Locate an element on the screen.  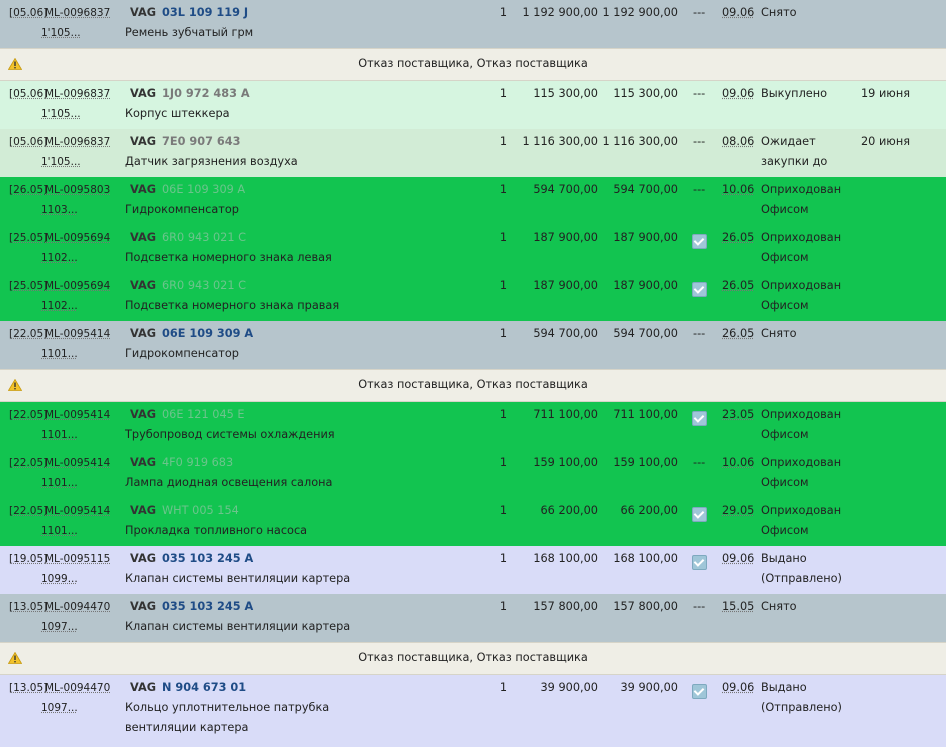
part-name: Клапан системы вентиляции картера is located at coordinates (238, 626).